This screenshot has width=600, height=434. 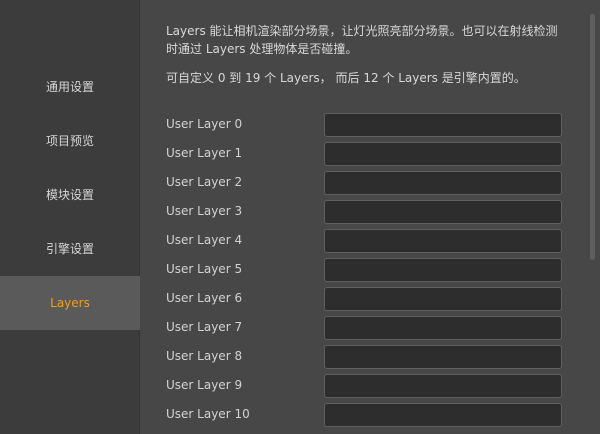 What do you see at coordinates (204, 182) in the screenshot?
I see `layer-label: User Layer 2` at bounding box center [204, 182].